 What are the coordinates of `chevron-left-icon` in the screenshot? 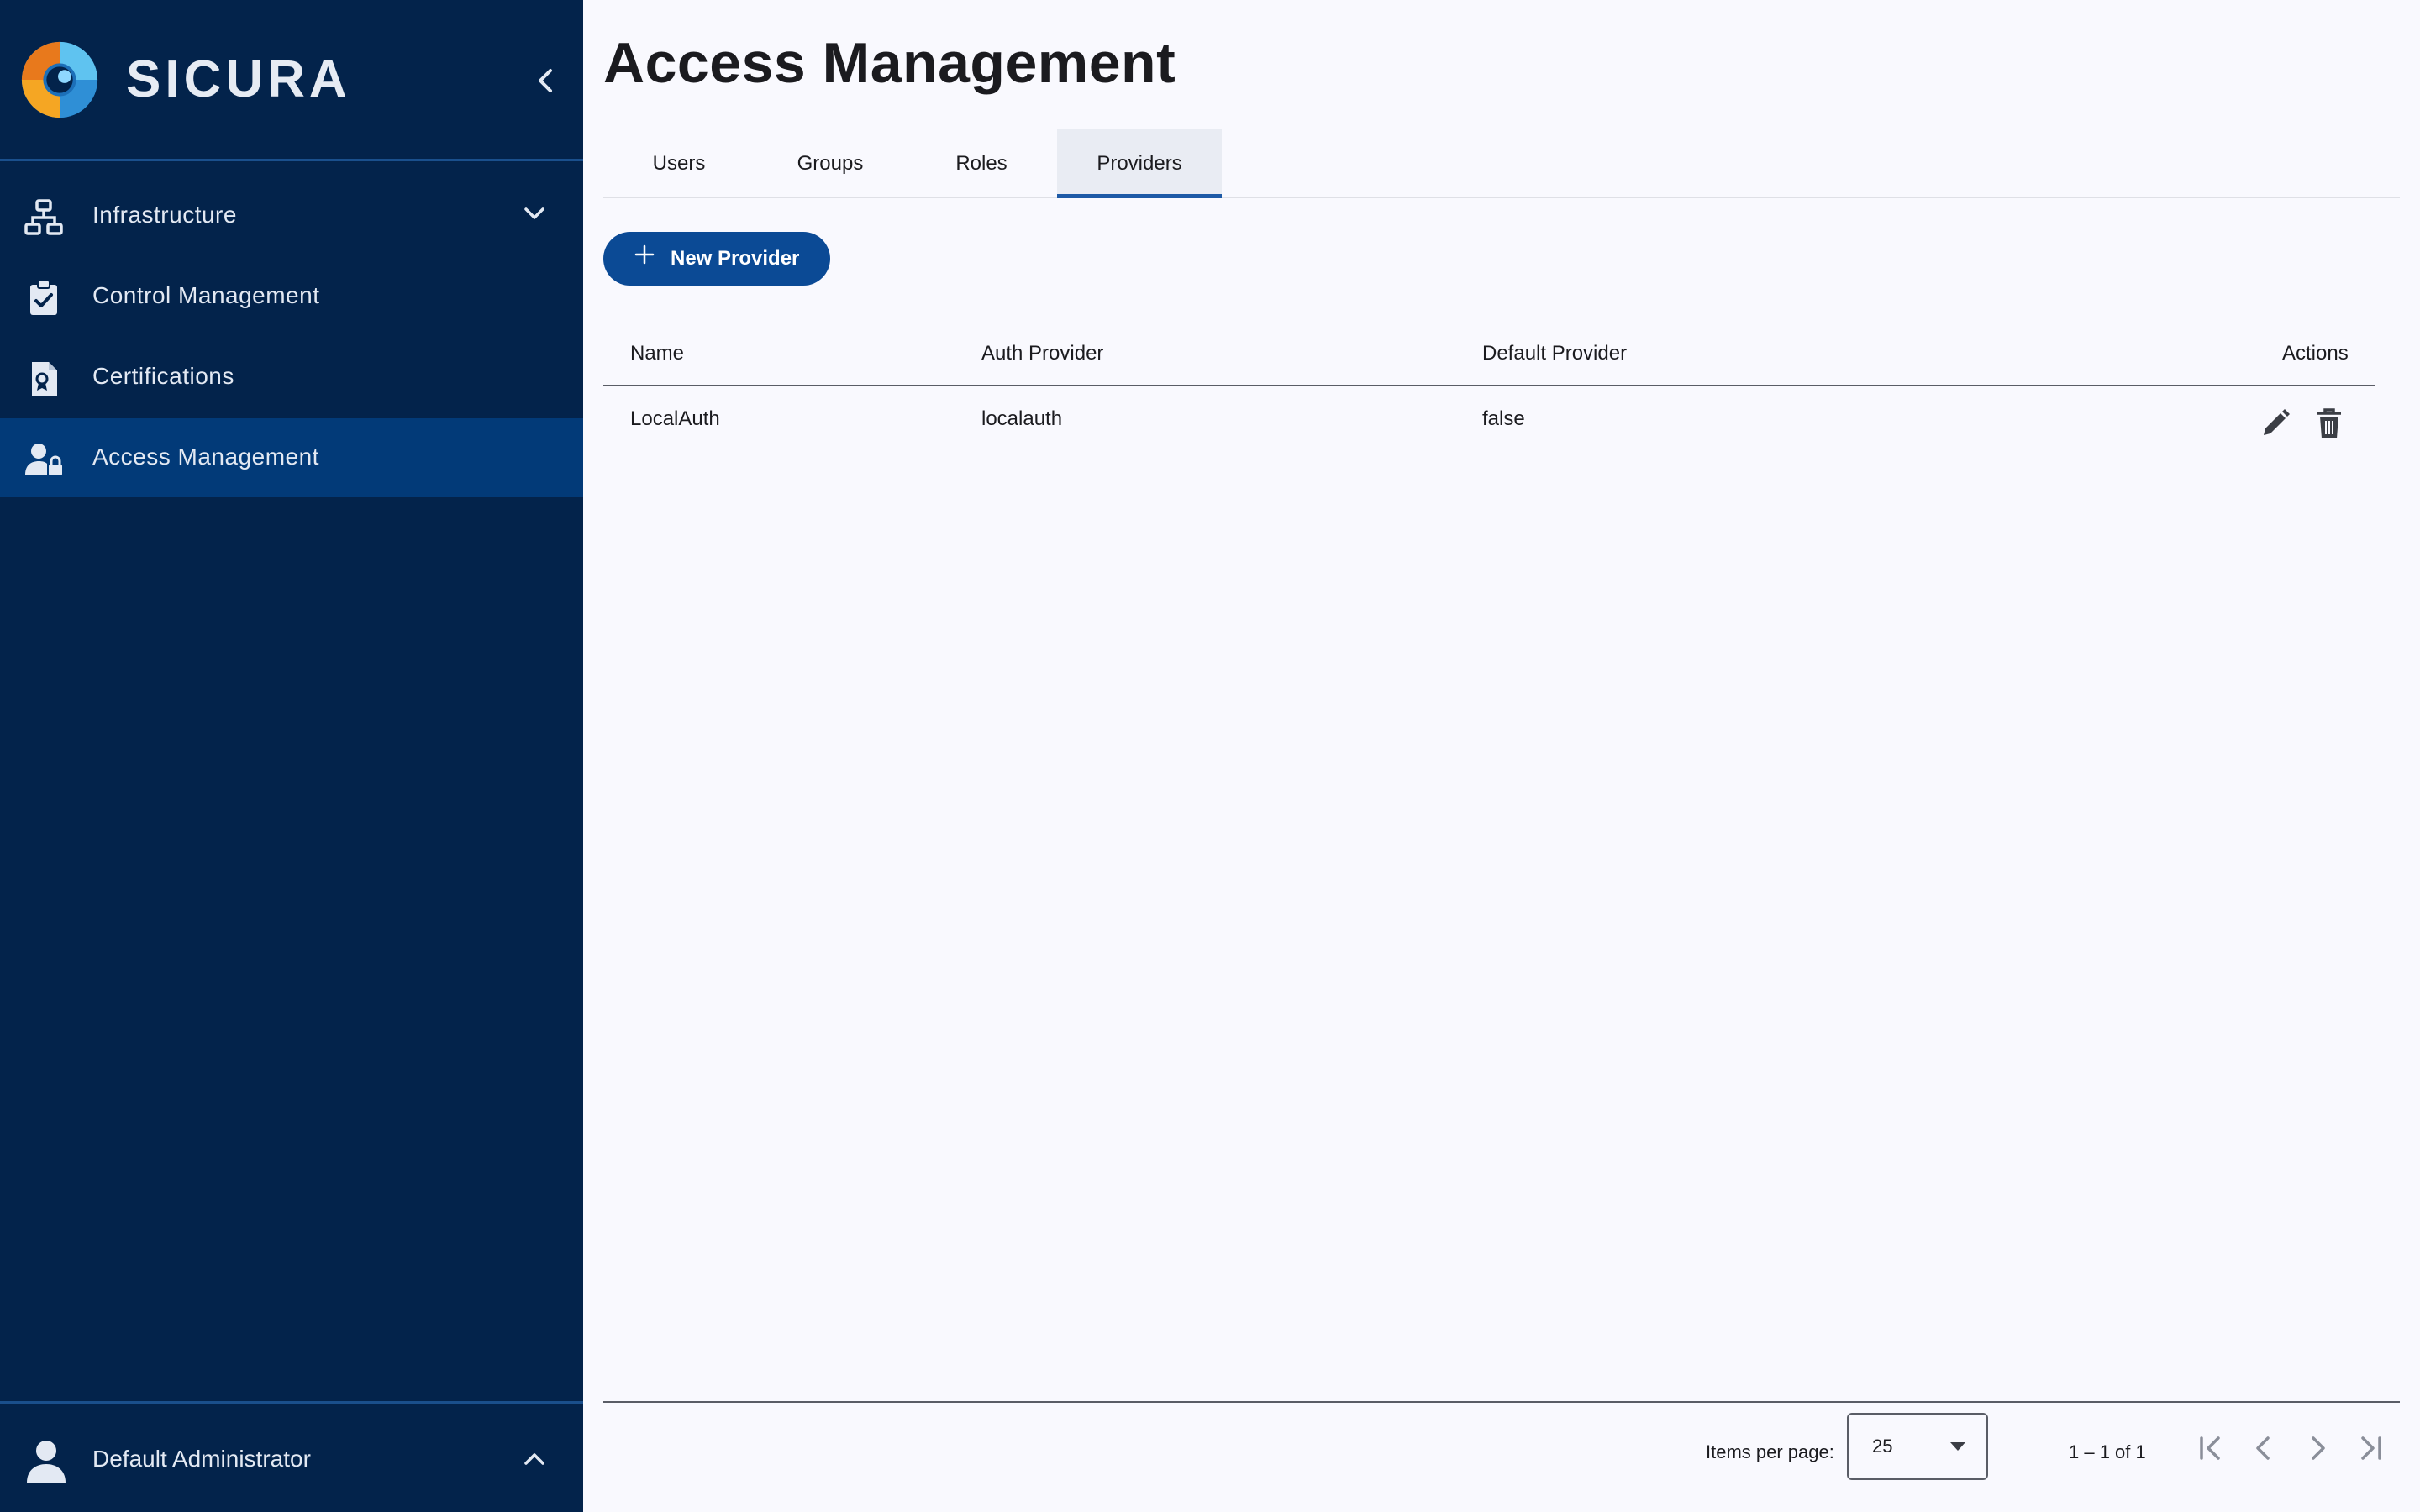 It's located at (546, 80).